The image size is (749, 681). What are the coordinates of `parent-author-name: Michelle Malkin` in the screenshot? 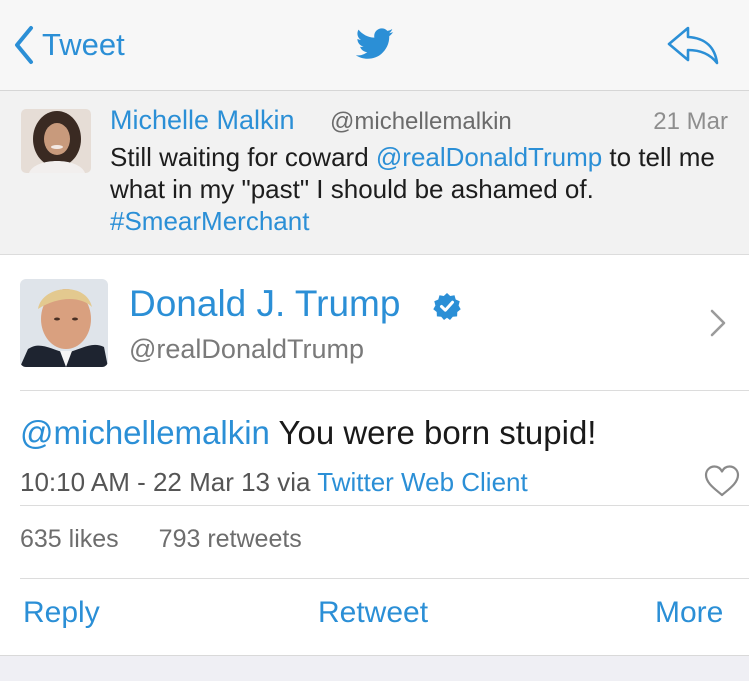 It's located at (202, 120).